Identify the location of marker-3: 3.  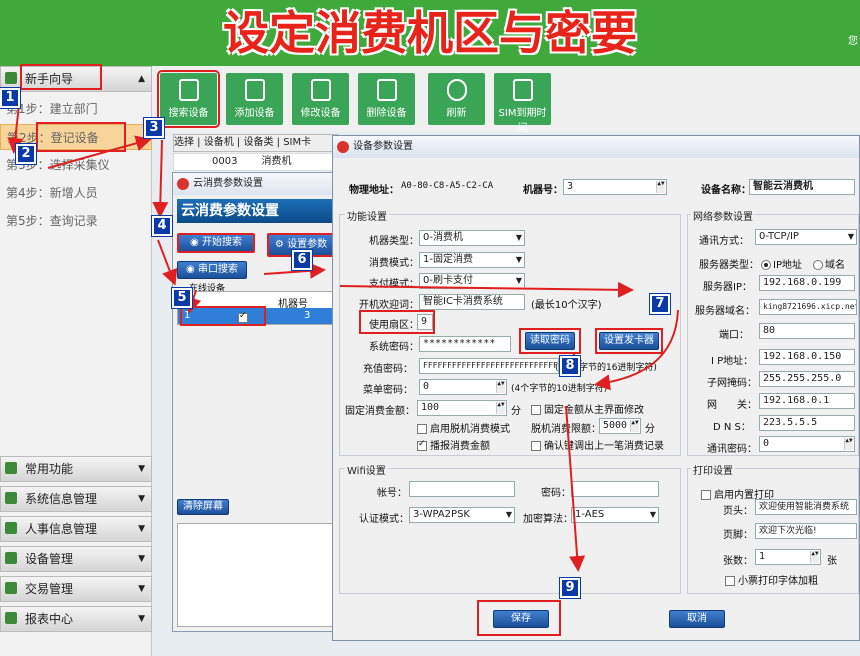
(154, 128).